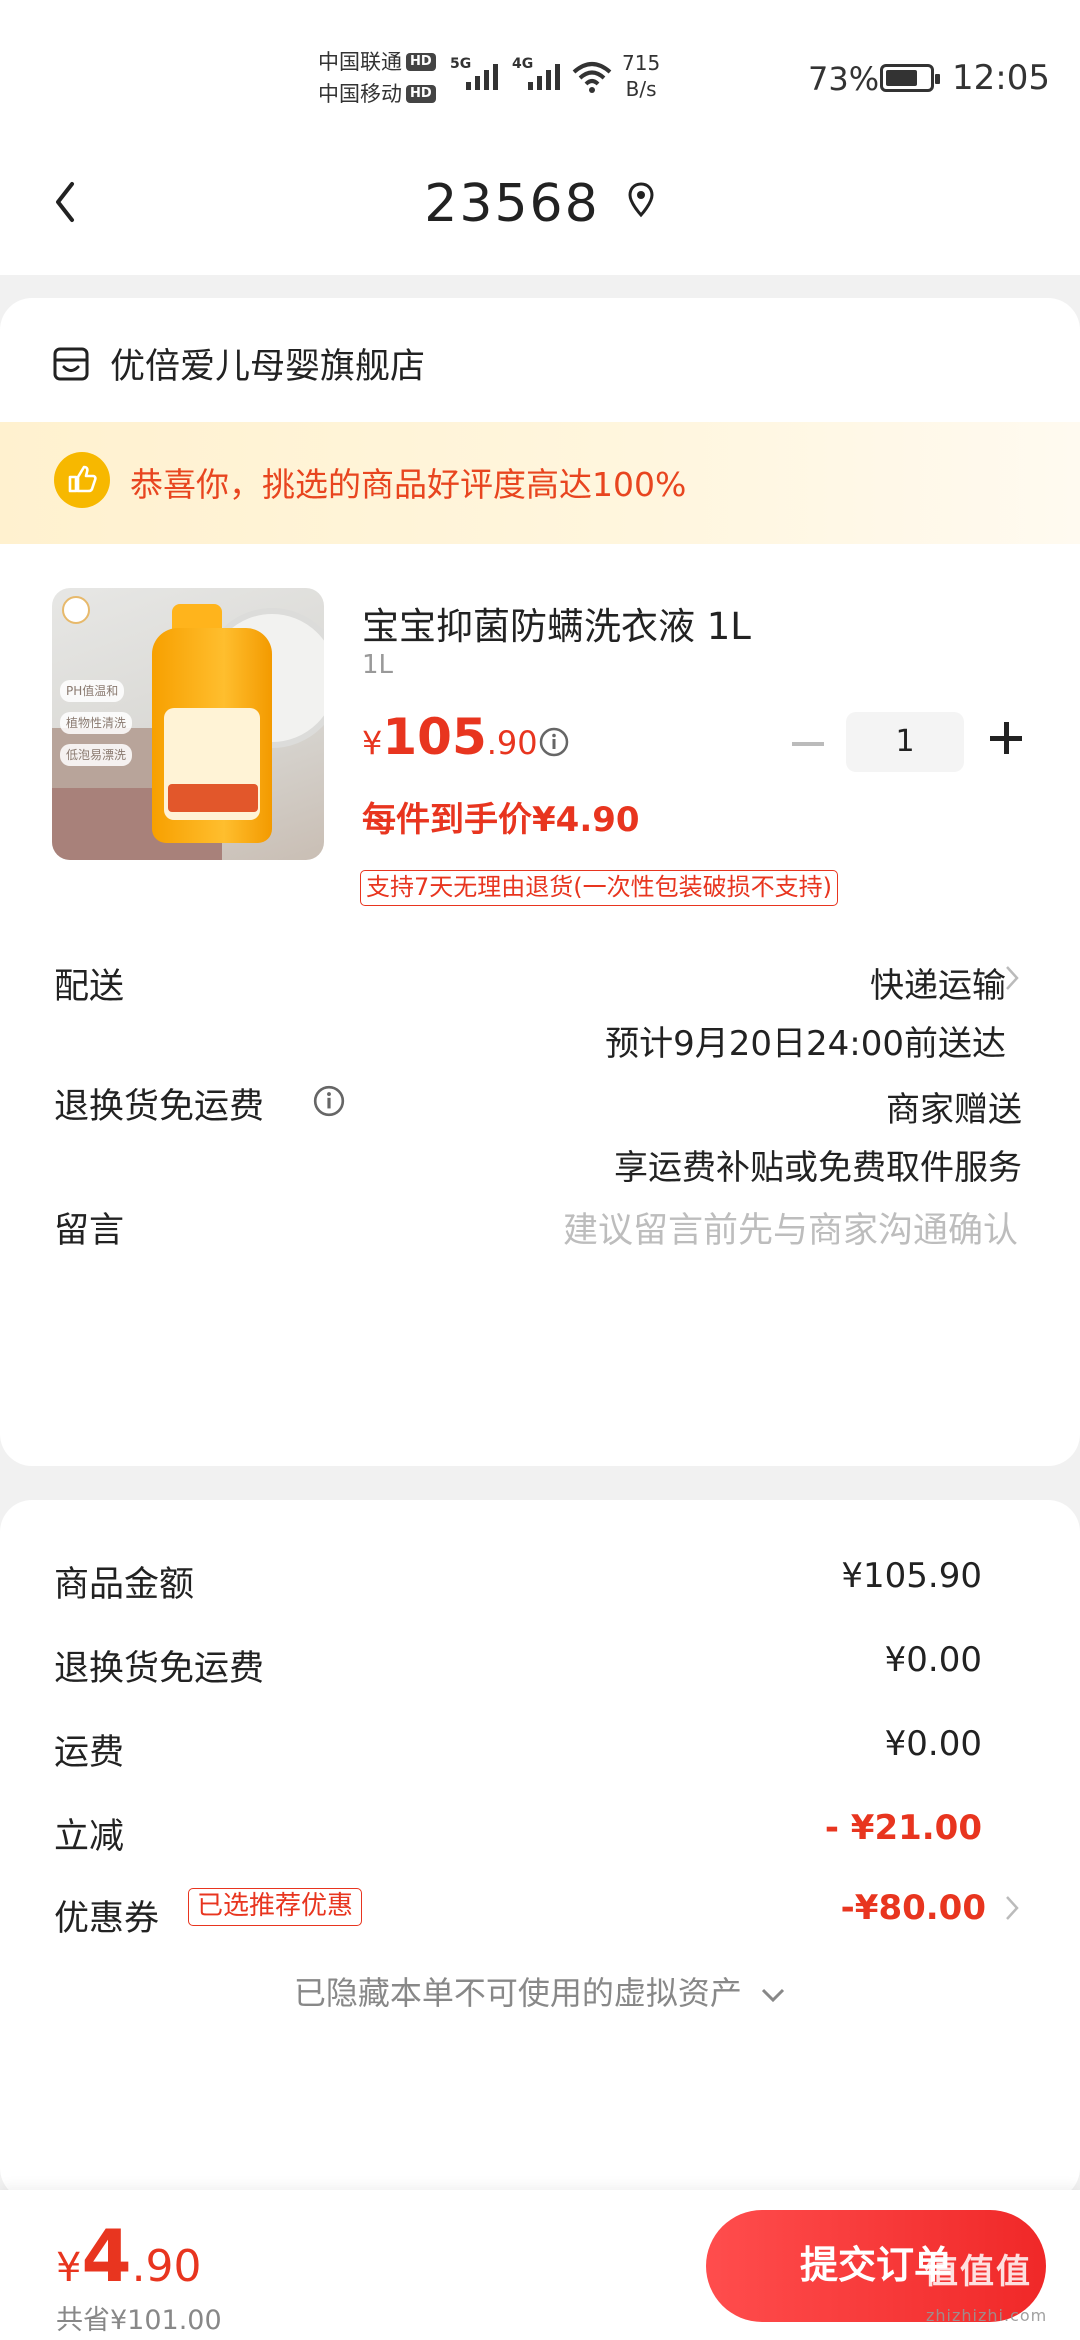 The width and height of the screenshot is (1080, 2340). I want to click on total-saved: 共省¥101.00, so click(139, 2320).